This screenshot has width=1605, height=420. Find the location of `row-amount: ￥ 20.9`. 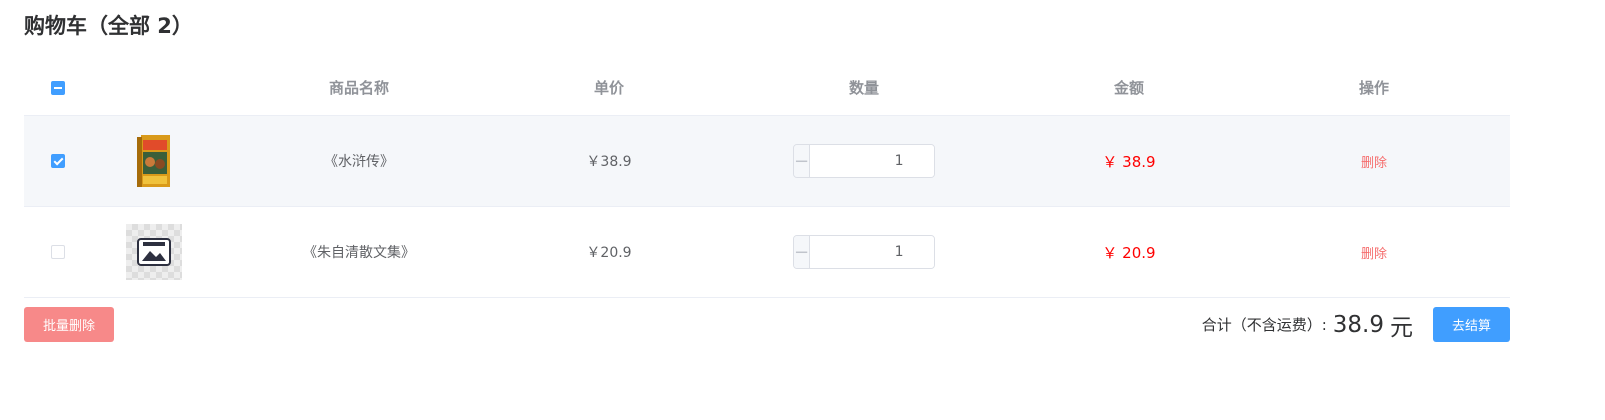

row-amount: ￥ 20.9 is located at coordinates (1129, 252).